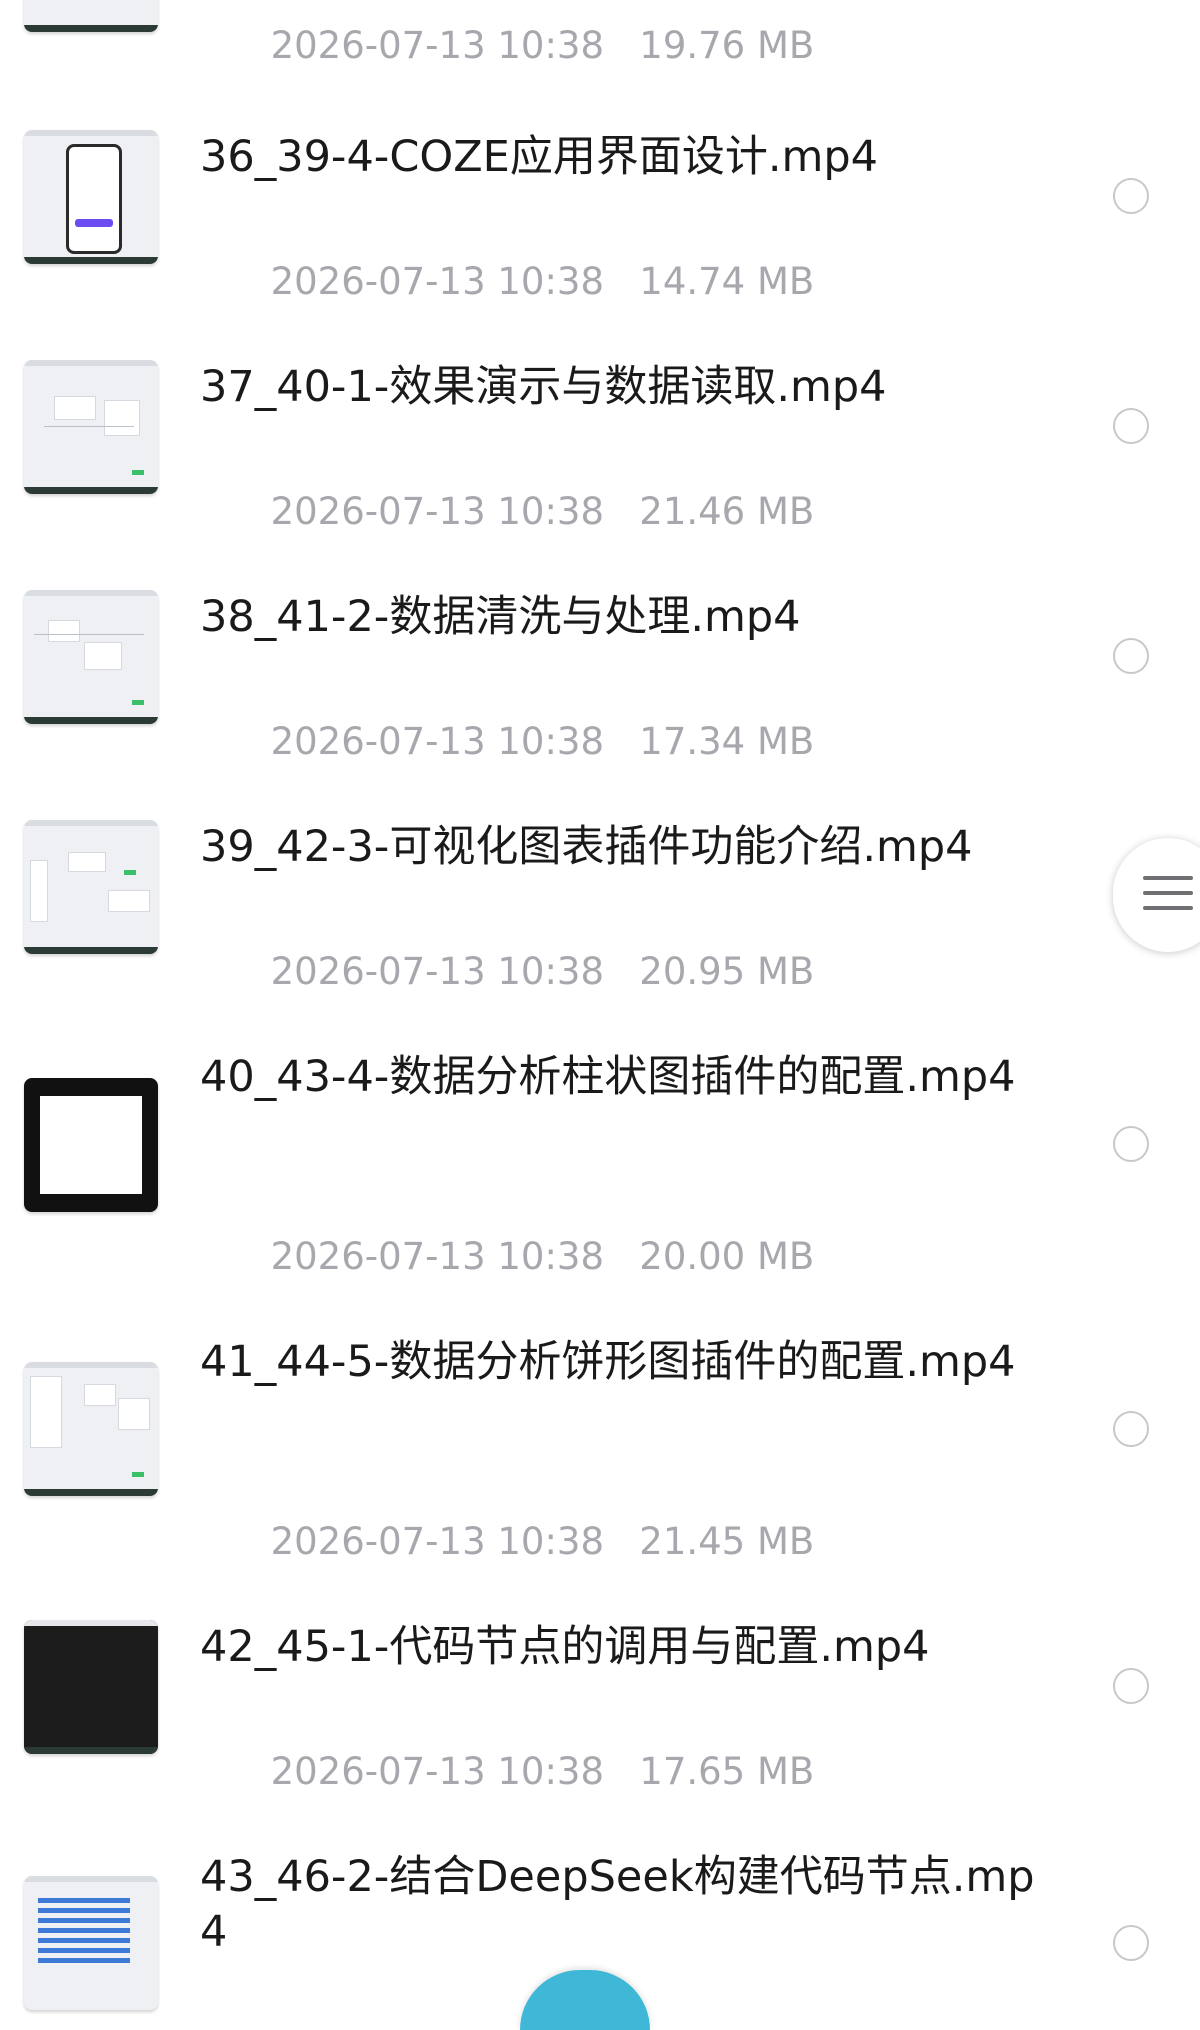  Describe the element at coordinates (539, 157) in the screenshot. I see `file-name: 36_39-4-COZE应用界面设计.mp4` at that location.